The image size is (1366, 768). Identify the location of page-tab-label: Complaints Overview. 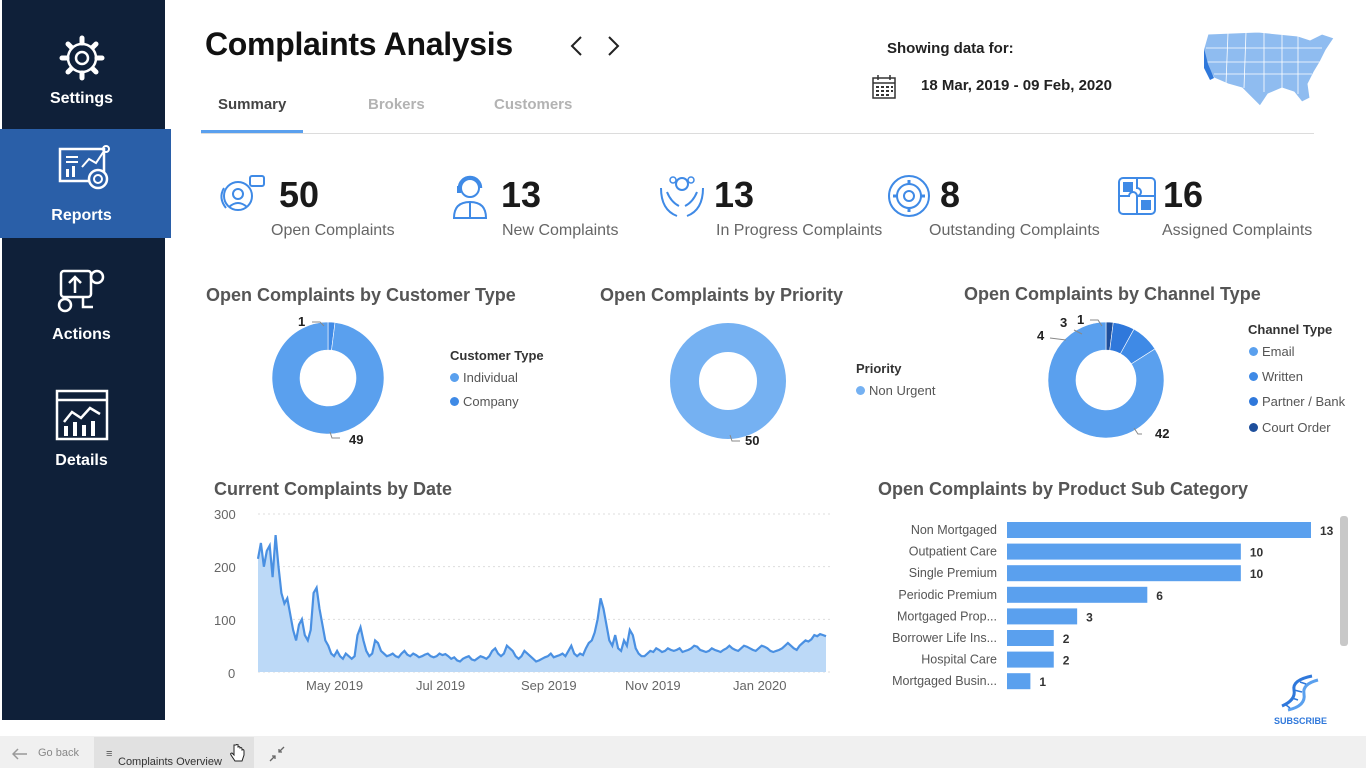
(170, 762).